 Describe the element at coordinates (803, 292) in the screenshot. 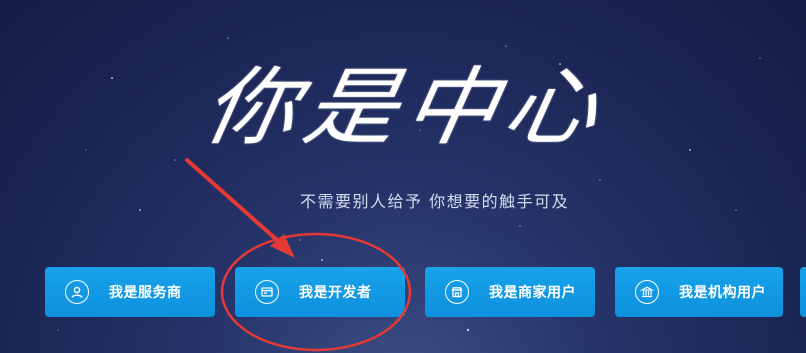

I see `partial-next-button` at that location.